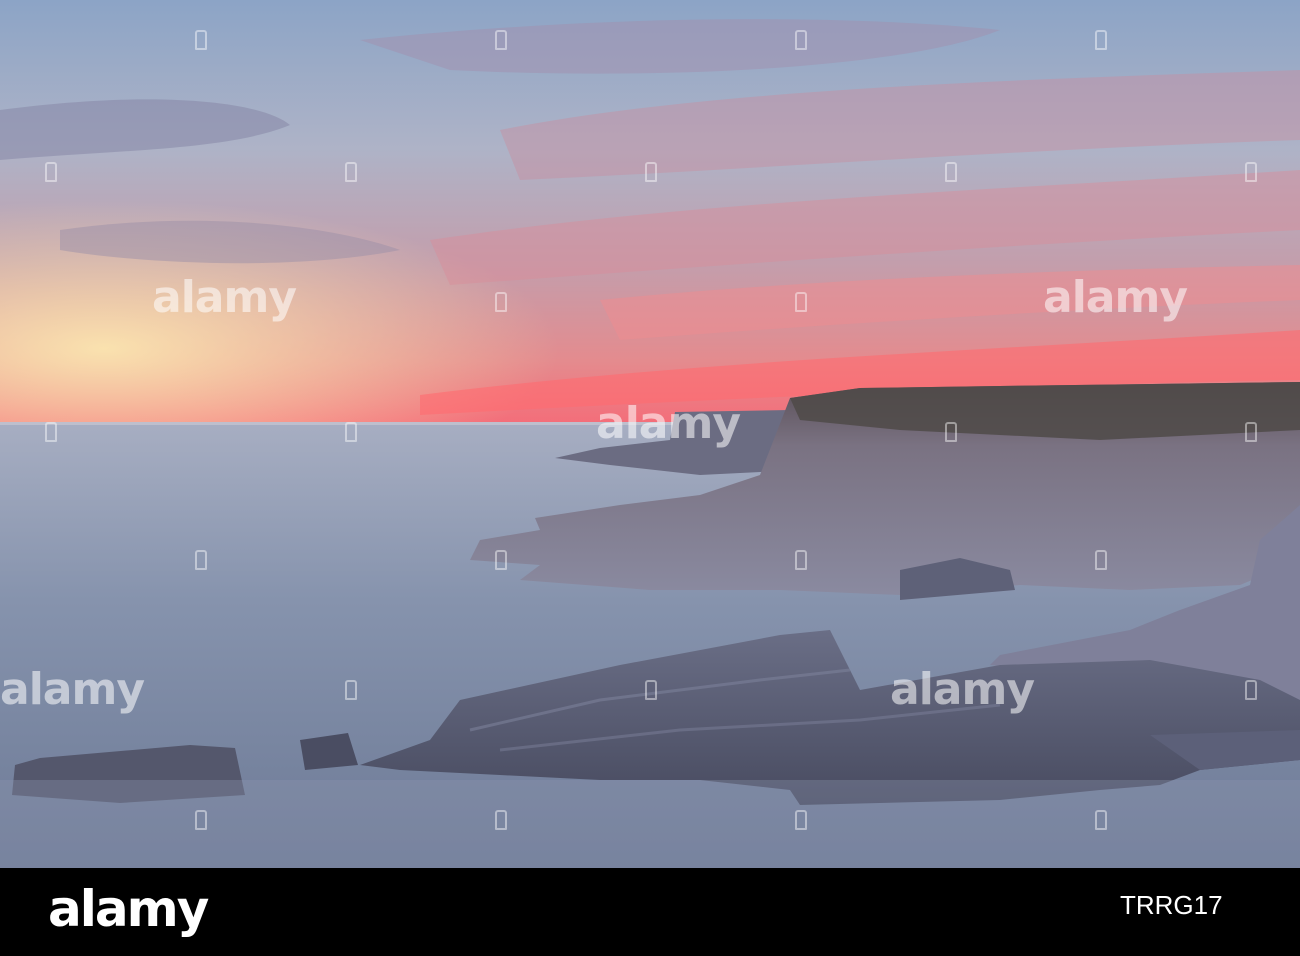  Describe the element at coordinates (128, 909) in the screenshot. I see `brand-logo: alamy` at that location.